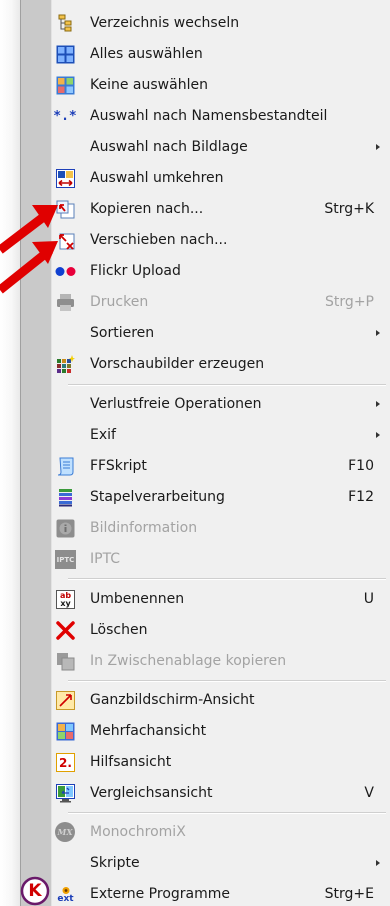 Image resolution: width=390 pixels, height=906 pixels. Describe the element at coordinates (368, 599) in the screenshot. I see `menu-item-shortcut: U` at that location.